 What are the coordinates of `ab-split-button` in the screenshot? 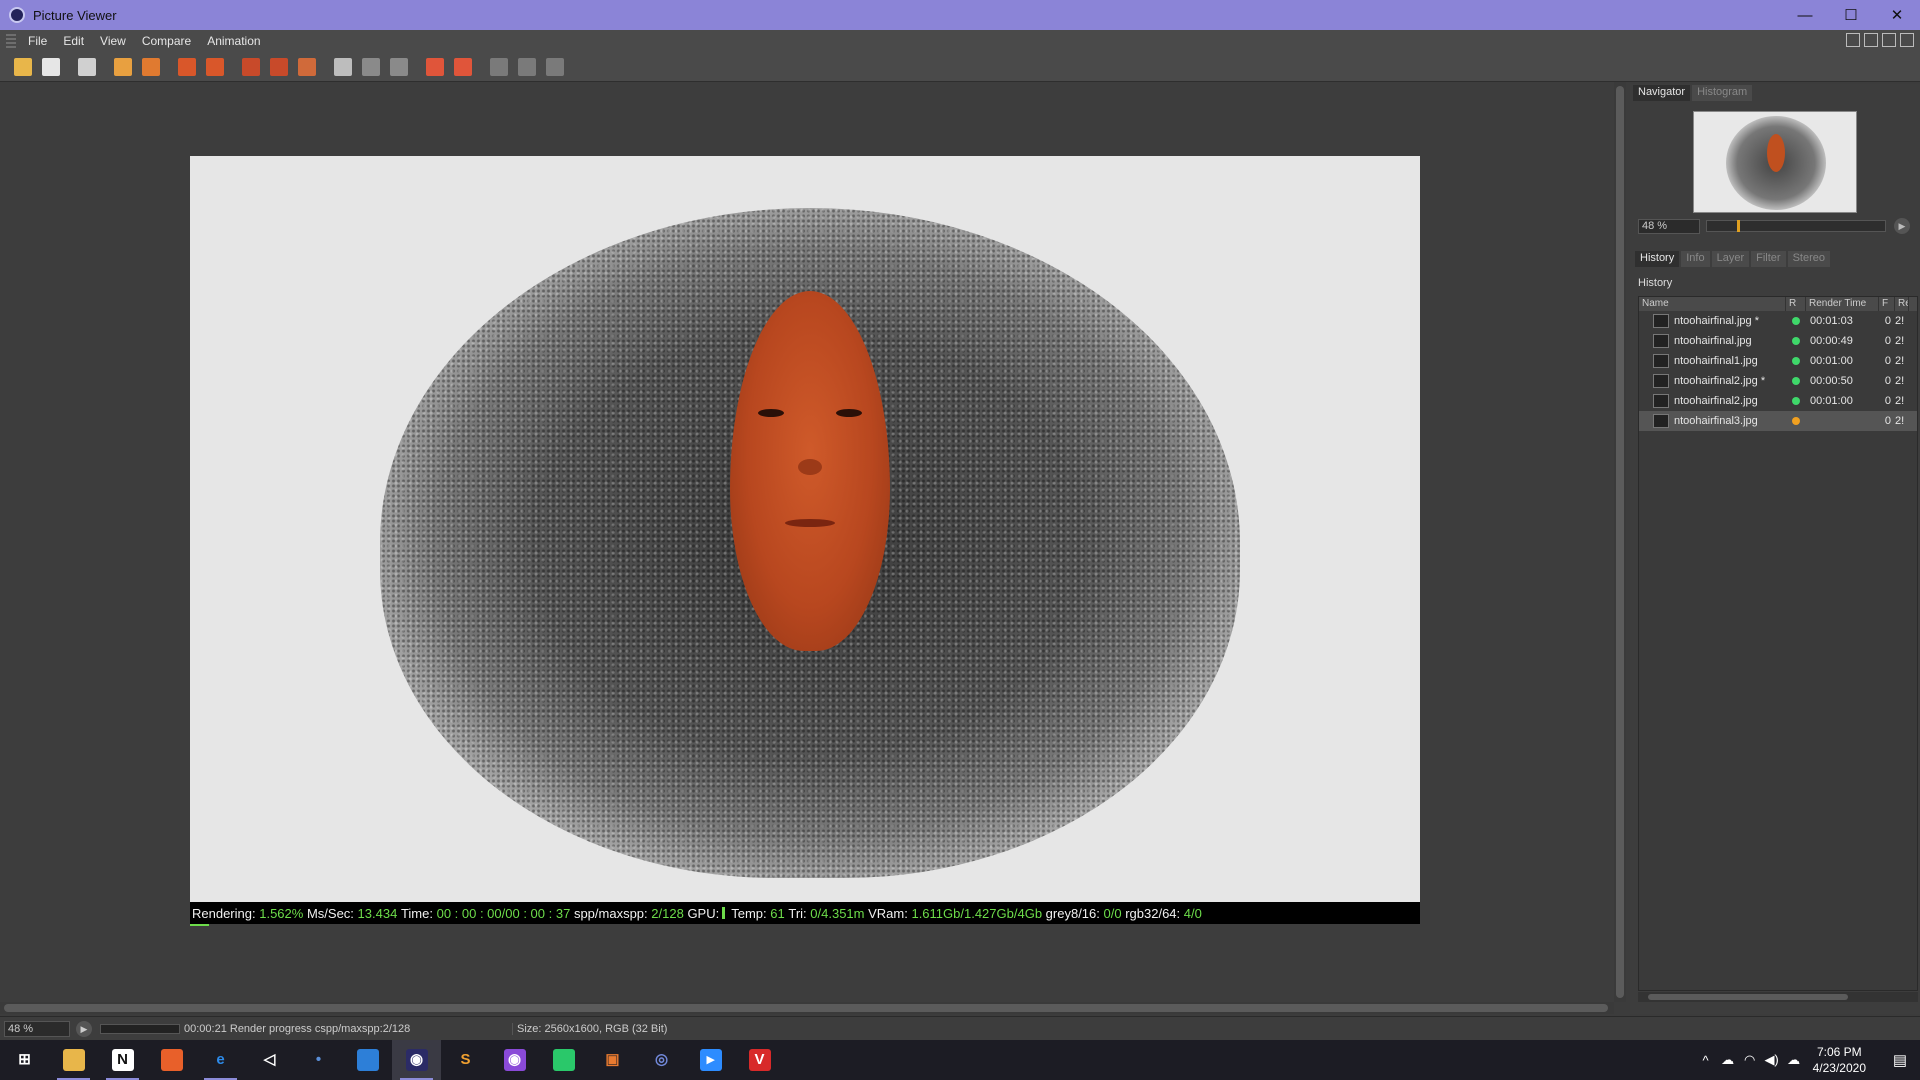 It's located at (371, 67).